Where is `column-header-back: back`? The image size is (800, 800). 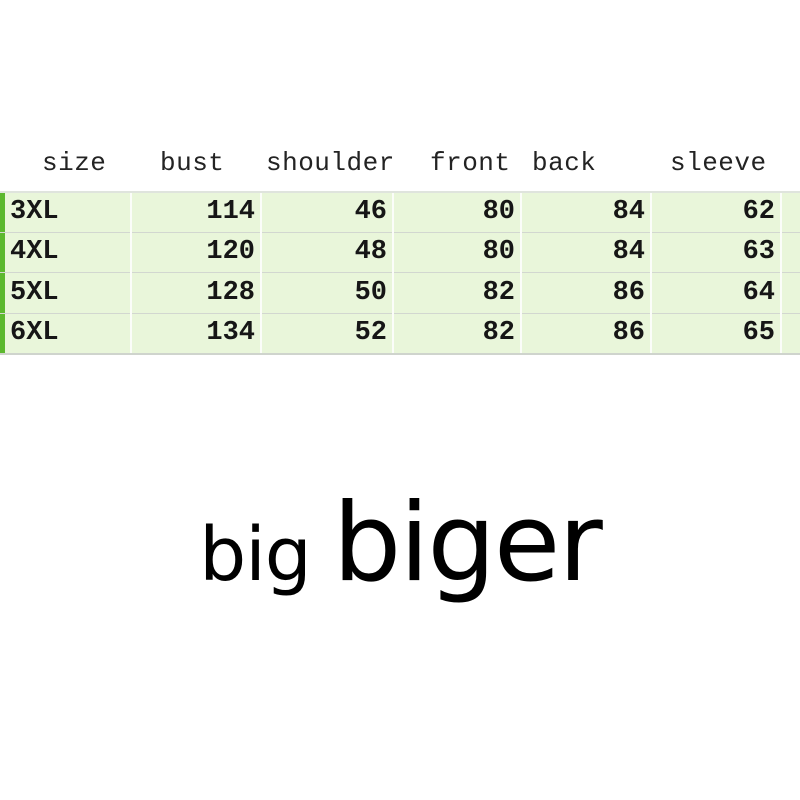
column-header-back: back is located at coordinates (564, 163).